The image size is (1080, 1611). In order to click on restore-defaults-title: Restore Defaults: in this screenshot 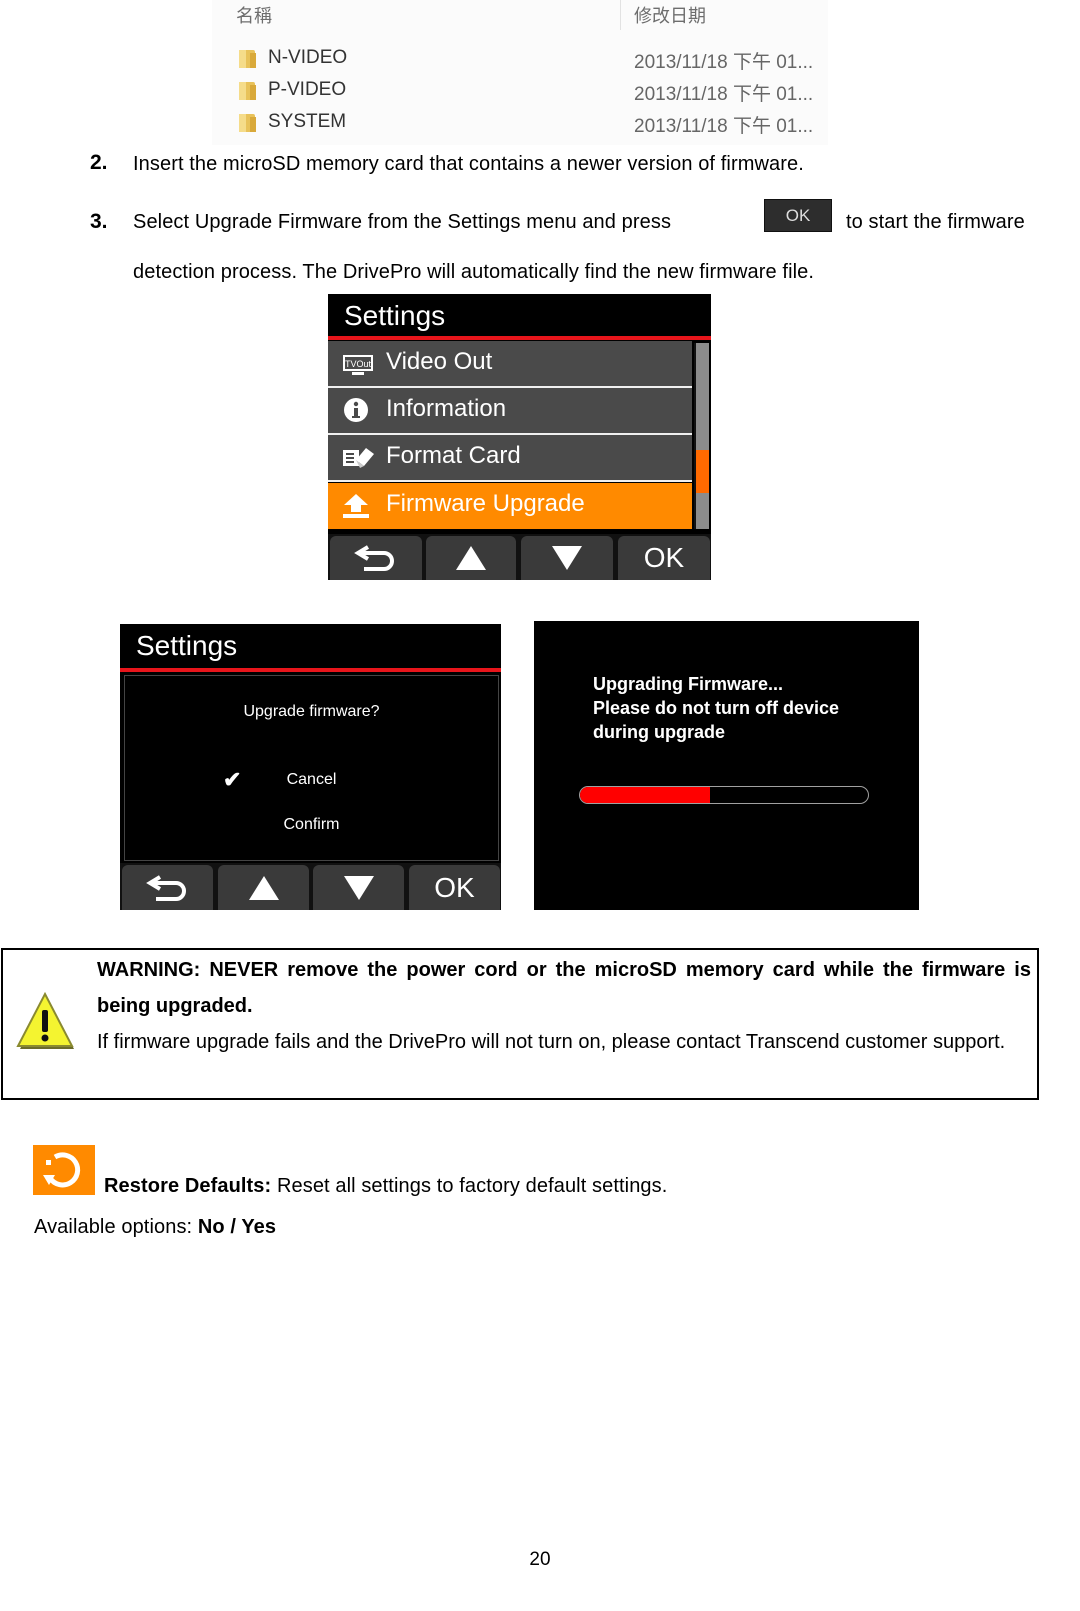, I will do `click(188, 1186)`.